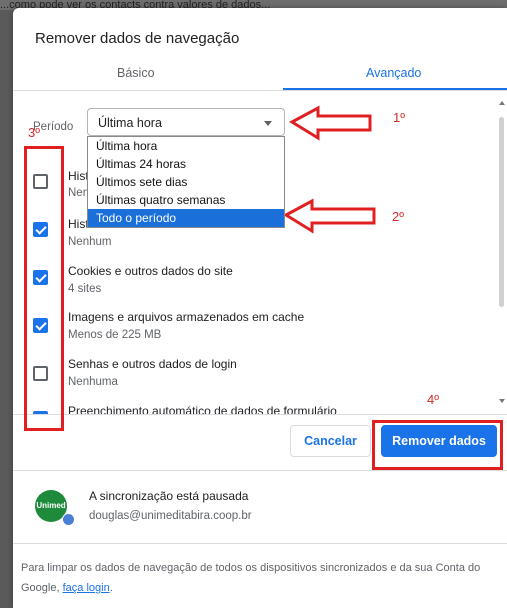 This screenshot has width=507, height=608. I want to click on item-subtitle: Nenhum, so click(90, 242).